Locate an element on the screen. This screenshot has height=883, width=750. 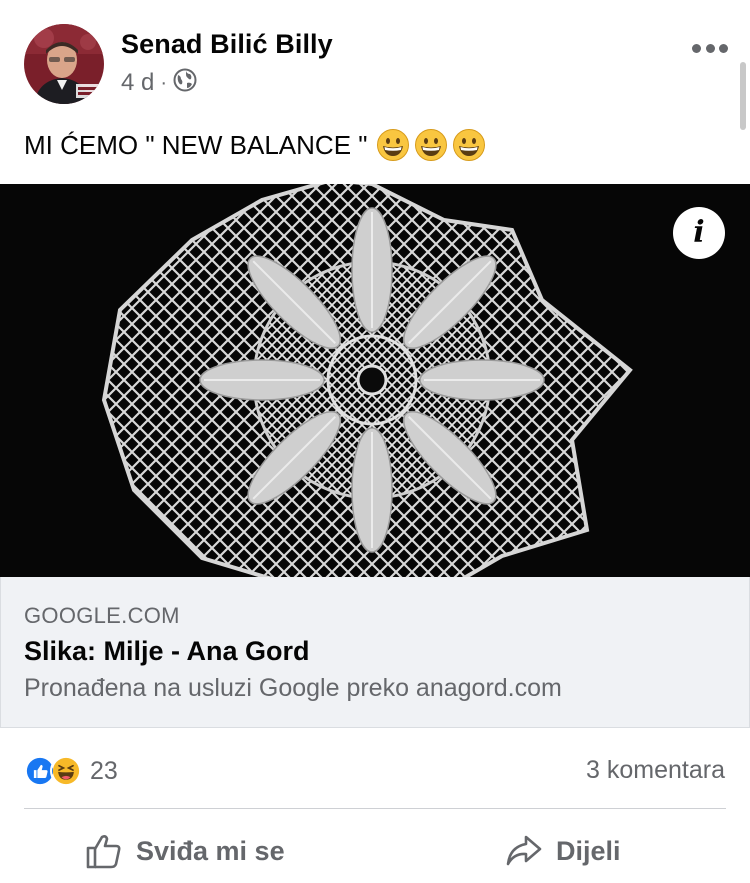
info-icon: i is located at coordinates (699, 232).